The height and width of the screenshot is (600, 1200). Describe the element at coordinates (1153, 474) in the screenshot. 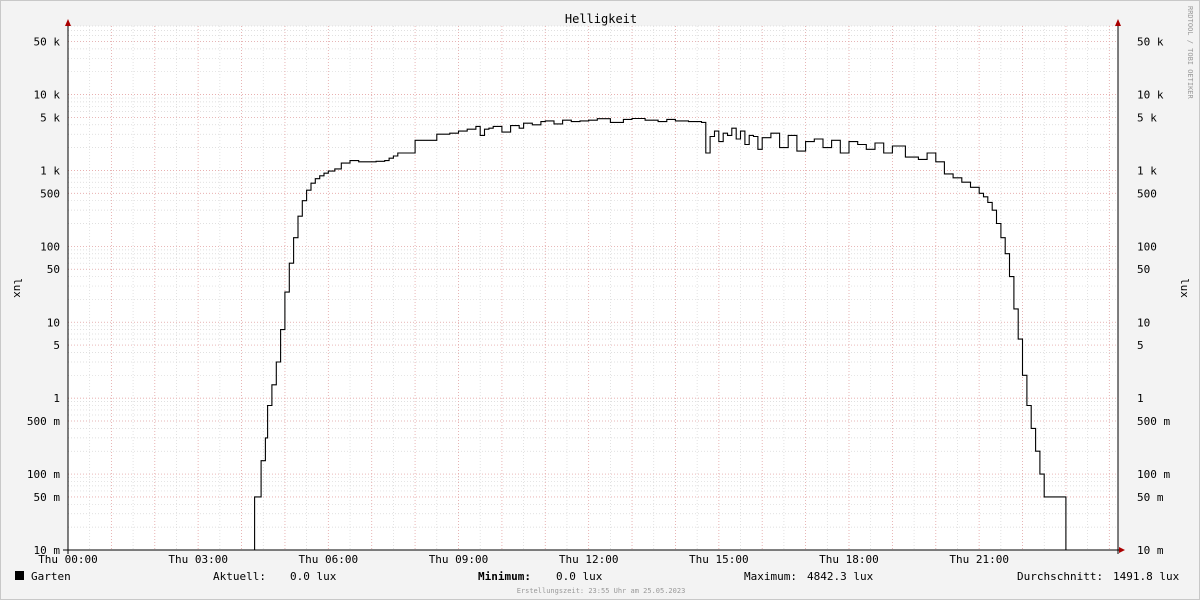

I see `y-tick-label-right: 100 m` at that location.